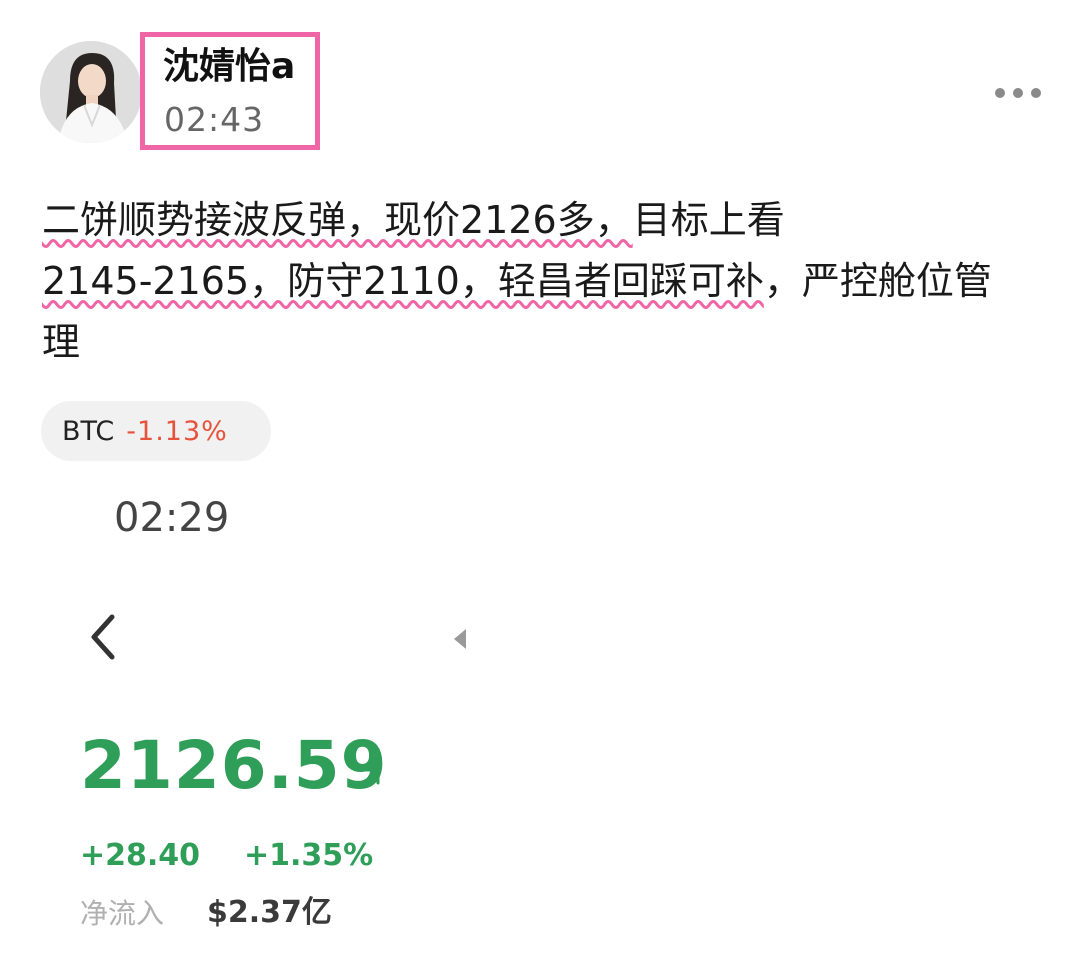 This screenshot has height=957, width=1084. Describe the element at coordinates (269, 912) in the screenshot. I see `netflow-value: $2.37亿` at that location.